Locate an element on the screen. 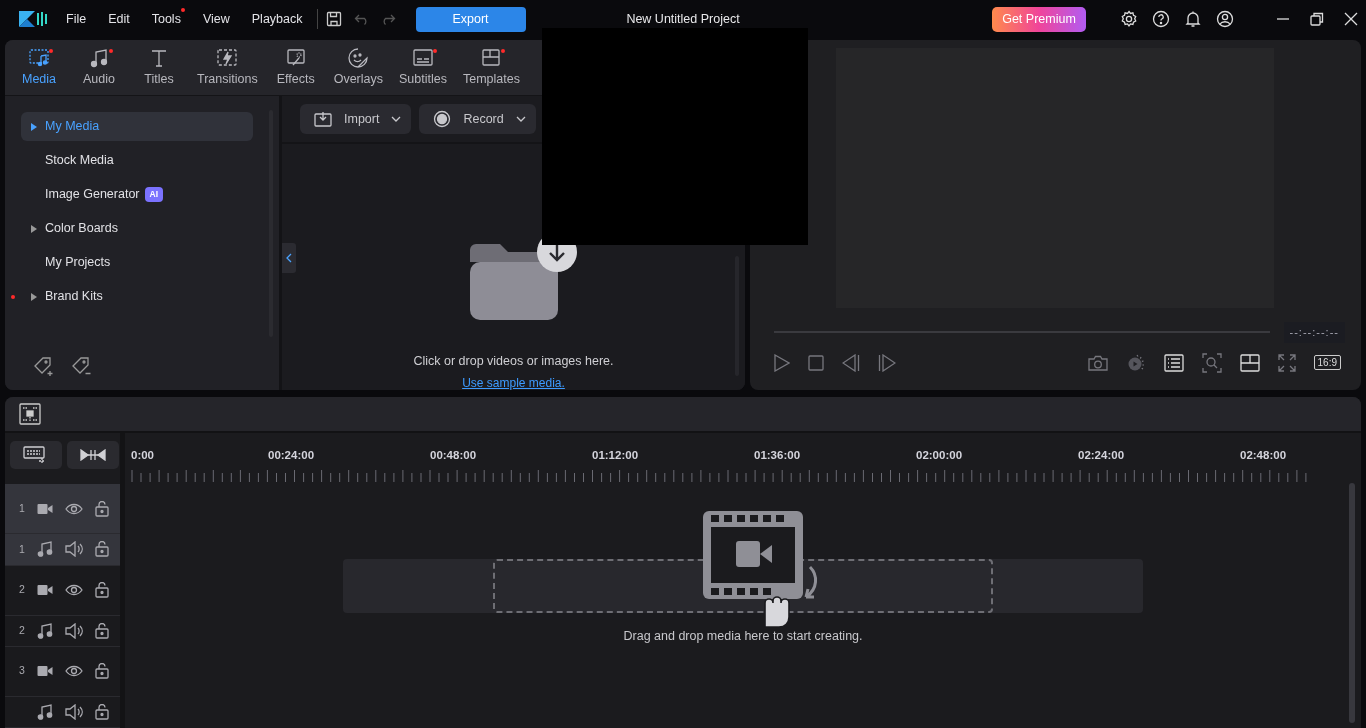  drop-hint: Drag and drop media here to start creating. is located at coordinates (743, 636).